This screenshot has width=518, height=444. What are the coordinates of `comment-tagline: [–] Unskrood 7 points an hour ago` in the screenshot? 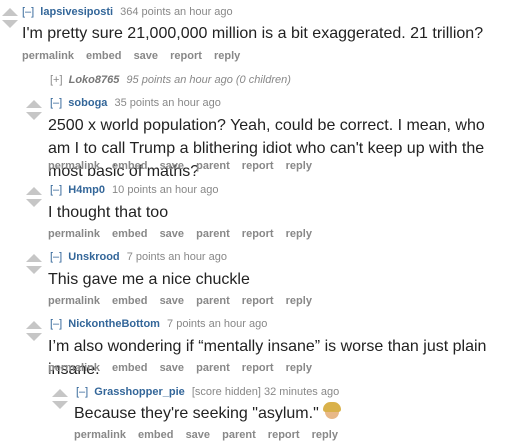 It's located at (138, 257).